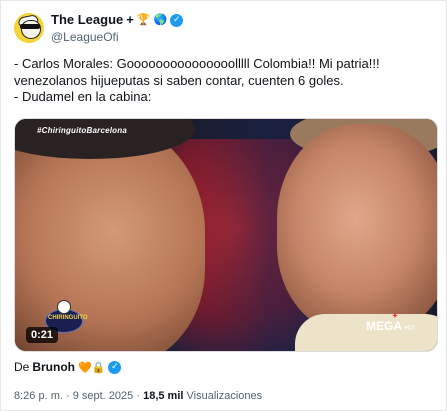  What do you see at coordinates (22, 367) in the screenshot?
I see `attribution-prefix: De` at bounding box center [22, 367].